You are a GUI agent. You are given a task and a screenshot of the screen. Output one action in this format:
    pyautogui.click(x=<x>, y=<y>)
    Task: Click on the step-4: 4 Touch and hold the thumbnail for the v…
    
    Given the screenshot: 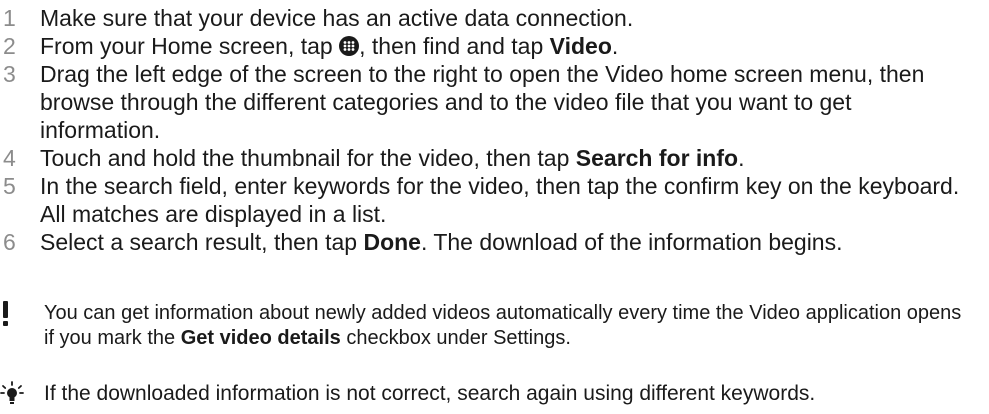 What is the action you would take?
    pyautogui.click(x=494, y=158)
    